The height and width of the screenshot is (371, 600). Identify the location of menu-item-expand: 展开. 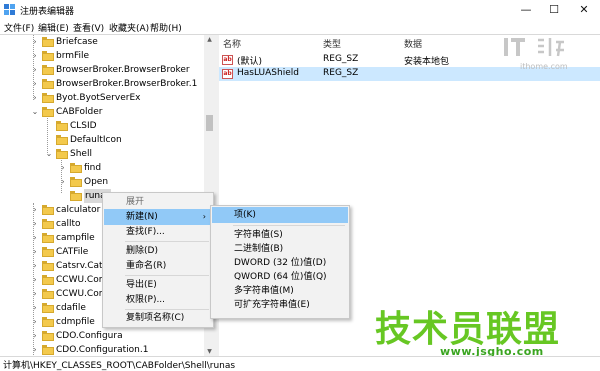
(158, 202).